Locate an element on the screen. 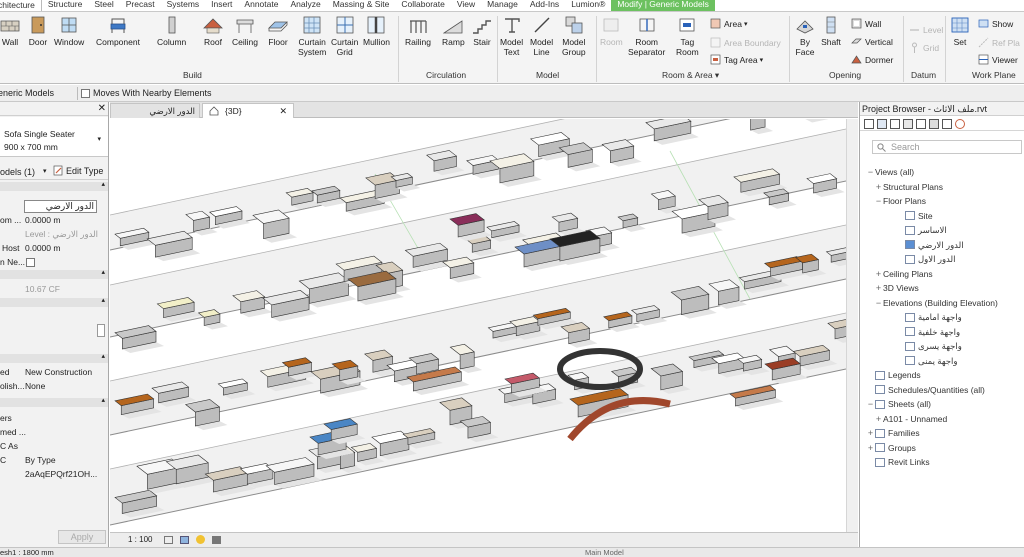  railing-button: Railing is located at coordinates (418, 31).